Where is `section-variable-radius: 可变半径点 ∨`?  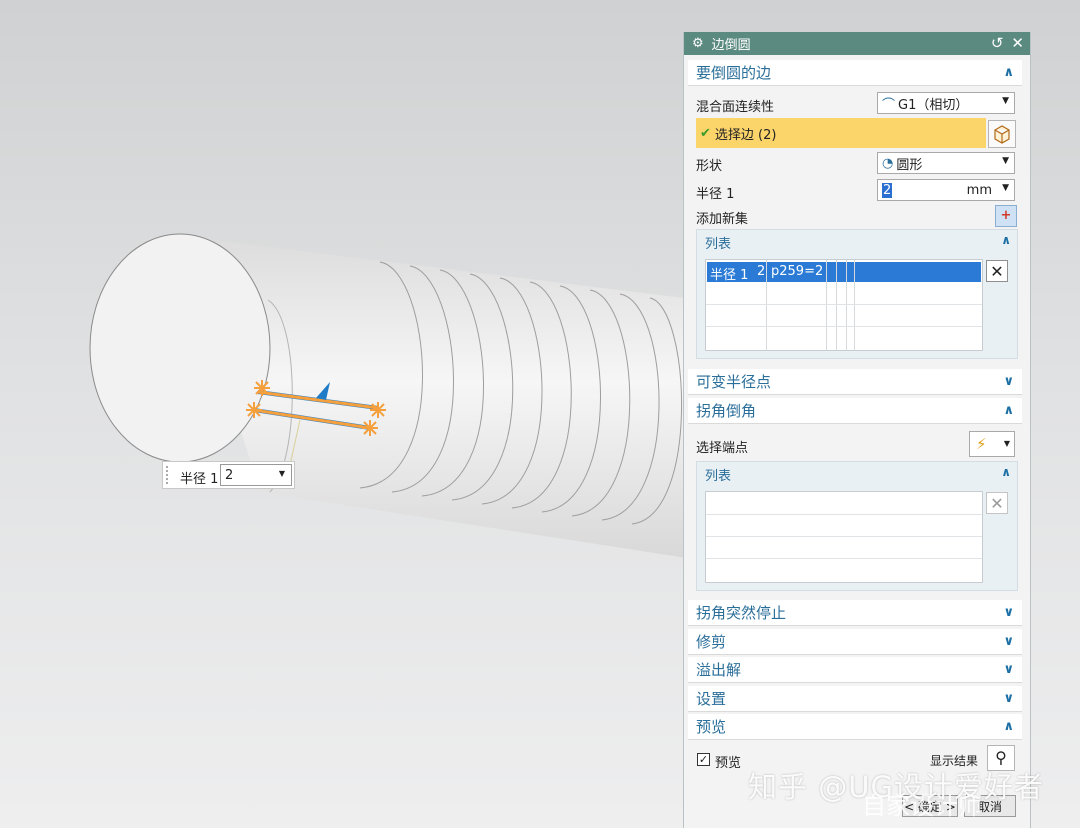 section-variable-radius: 可变半径点 ∨ is located at coordinates (855, 382).